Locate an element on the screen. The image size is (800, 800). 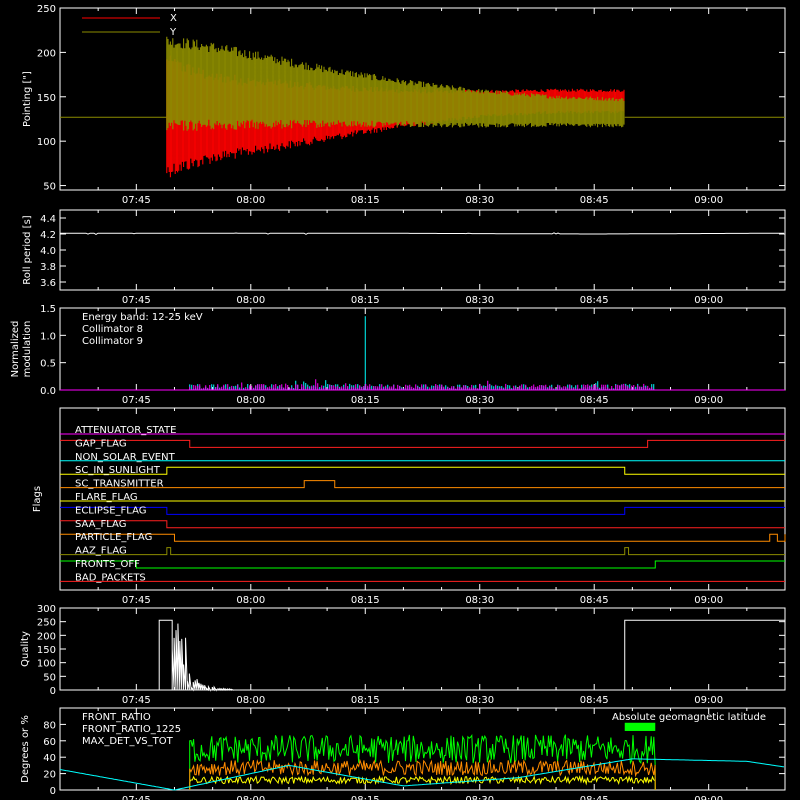
flag-label-particle_flag: PARTICLE_FLAG is located at coordinates (113, 537).